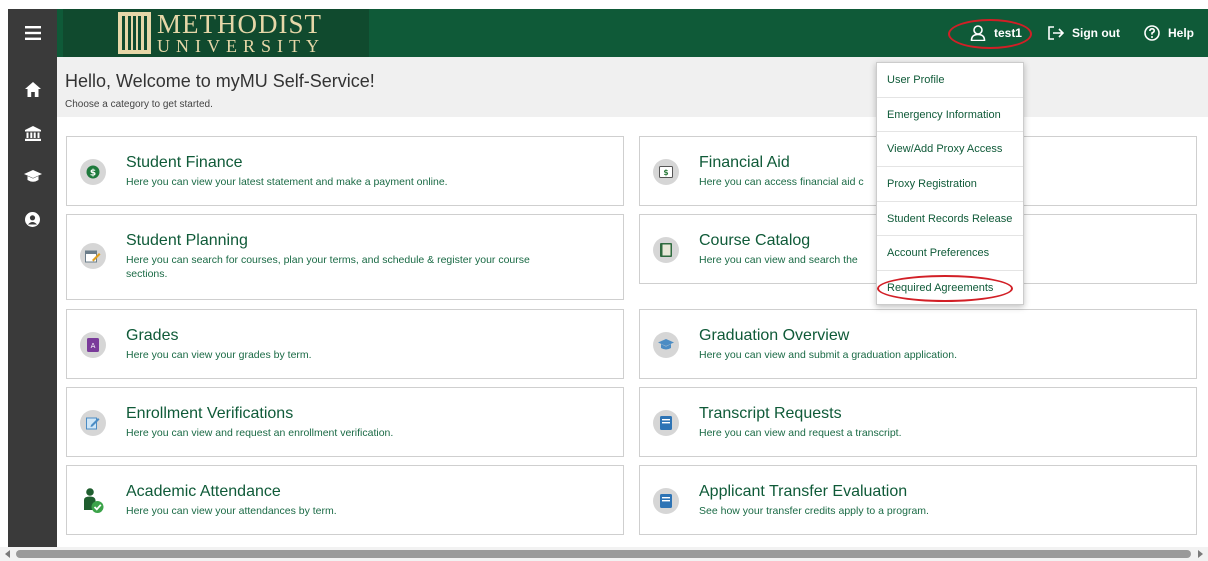 Image resolution: width=1208 pixels, height=561 pixels. I want to click on edit-check-icon, so click(93, 423).